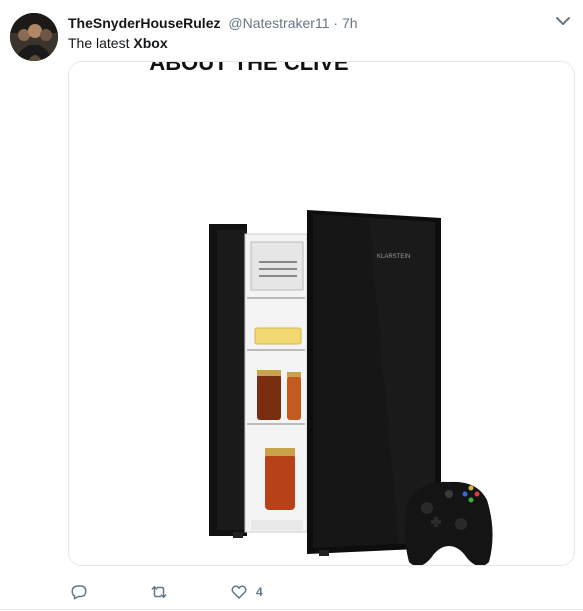 The height and width of the screenshot is (611, 583). Describe the element at coordinates (291, 609) in the screenshot. I see `tweet-divider` at that location.